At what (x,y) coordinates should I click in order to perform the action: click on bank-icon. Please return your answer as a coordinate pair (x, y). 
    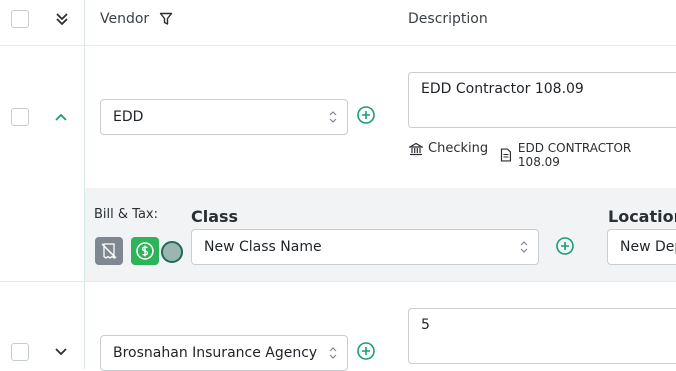
    Looking at the image, I should click on (416, 148).